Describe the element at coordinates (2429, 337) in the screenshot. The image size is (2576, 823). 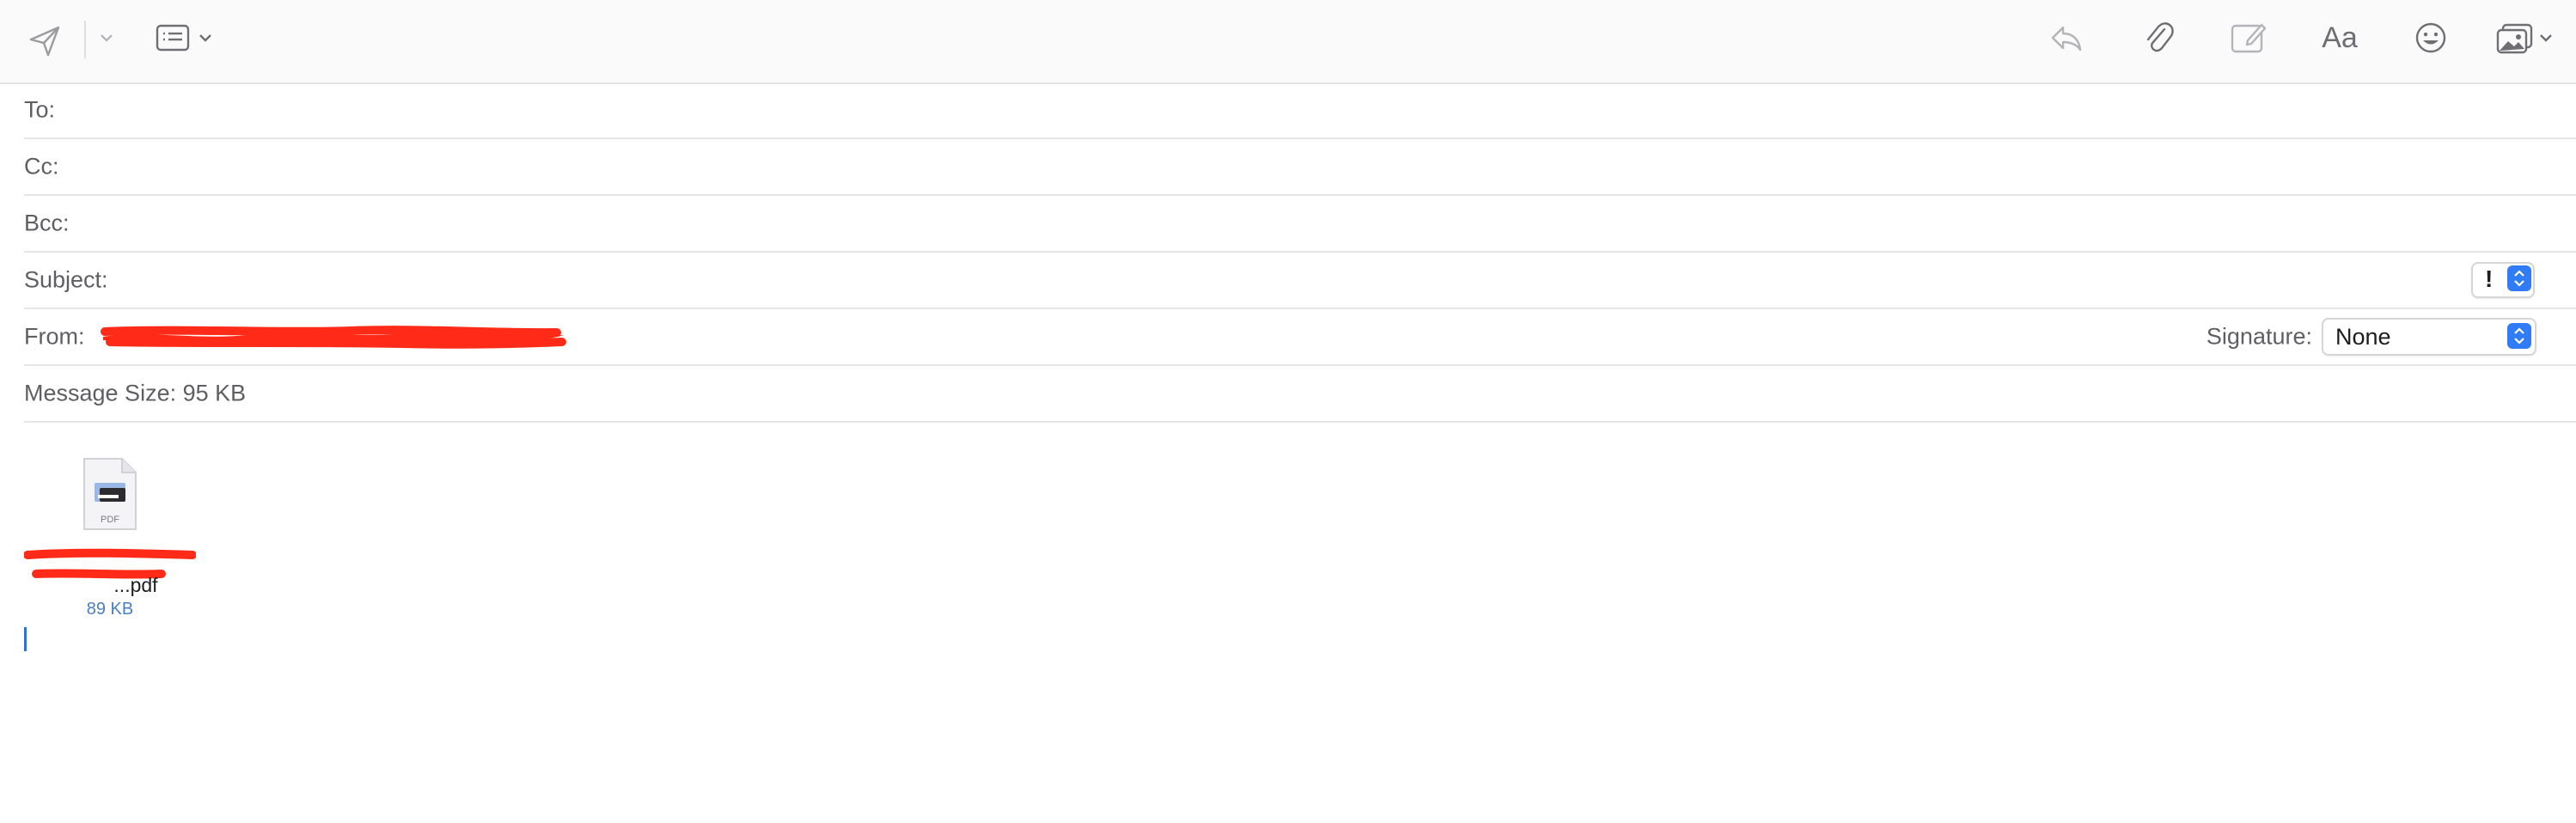
I see `signature-select: None` at that location.